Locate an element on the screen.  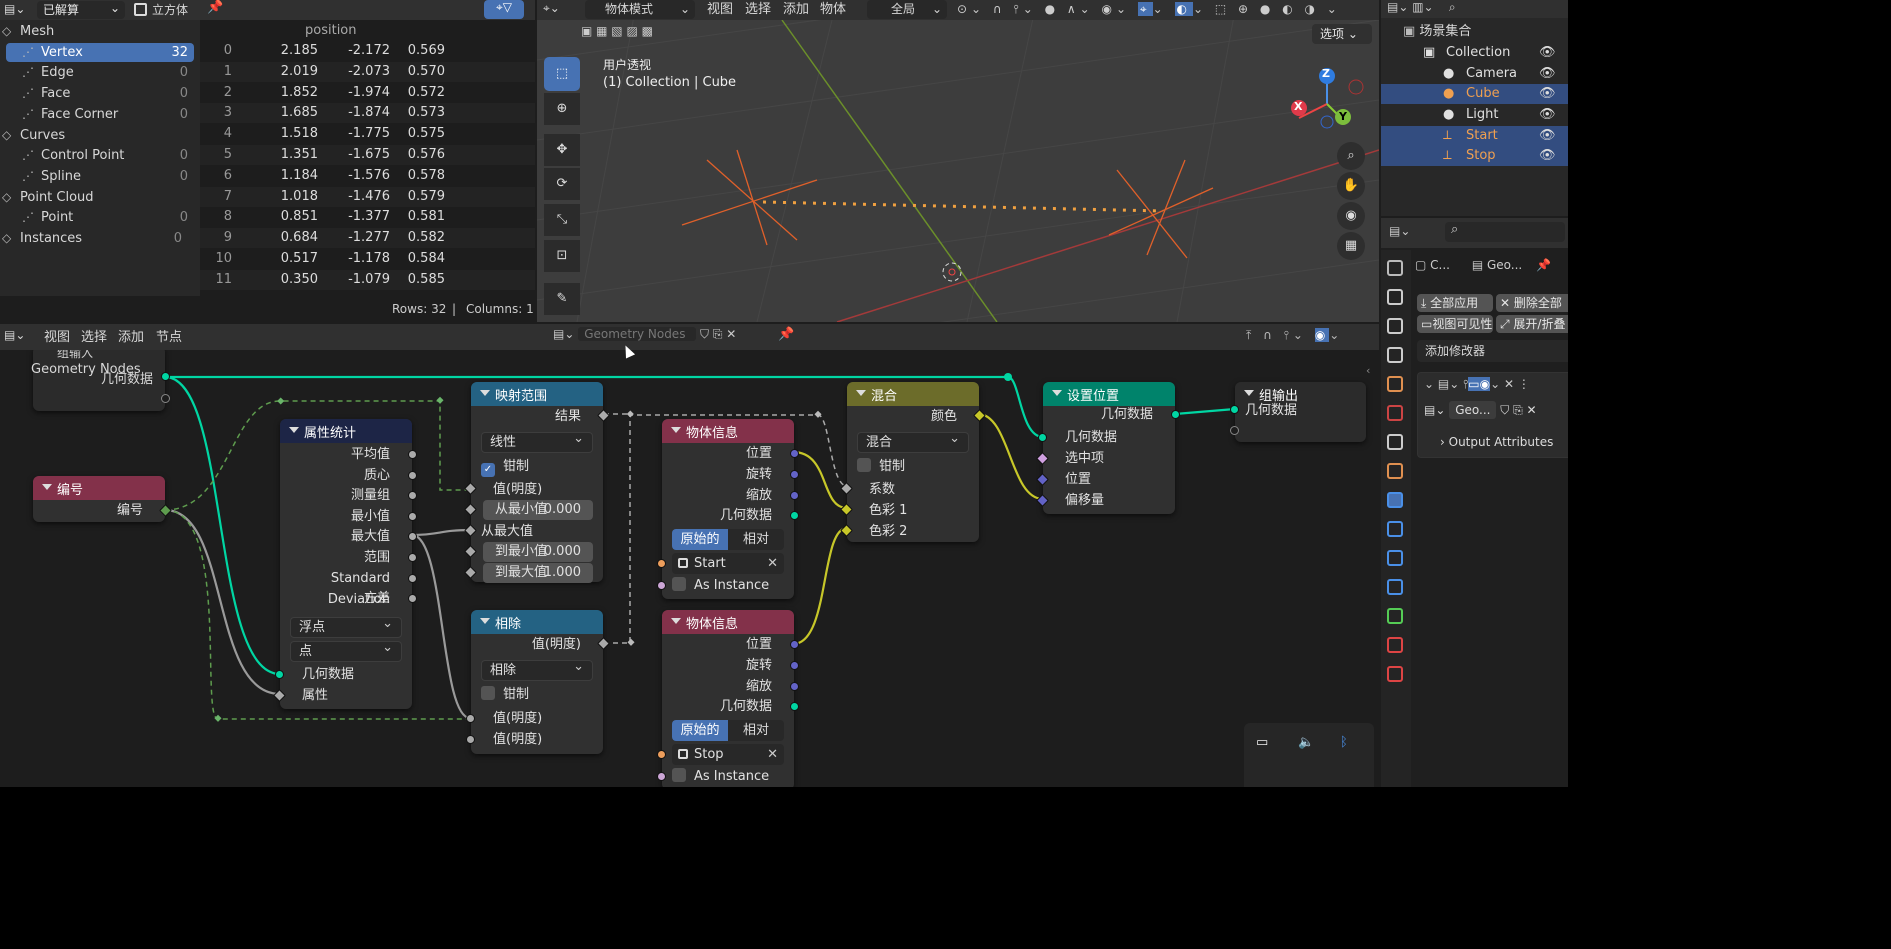
properties-search-icon: ⌕ is located at coordinates (1505, 232).